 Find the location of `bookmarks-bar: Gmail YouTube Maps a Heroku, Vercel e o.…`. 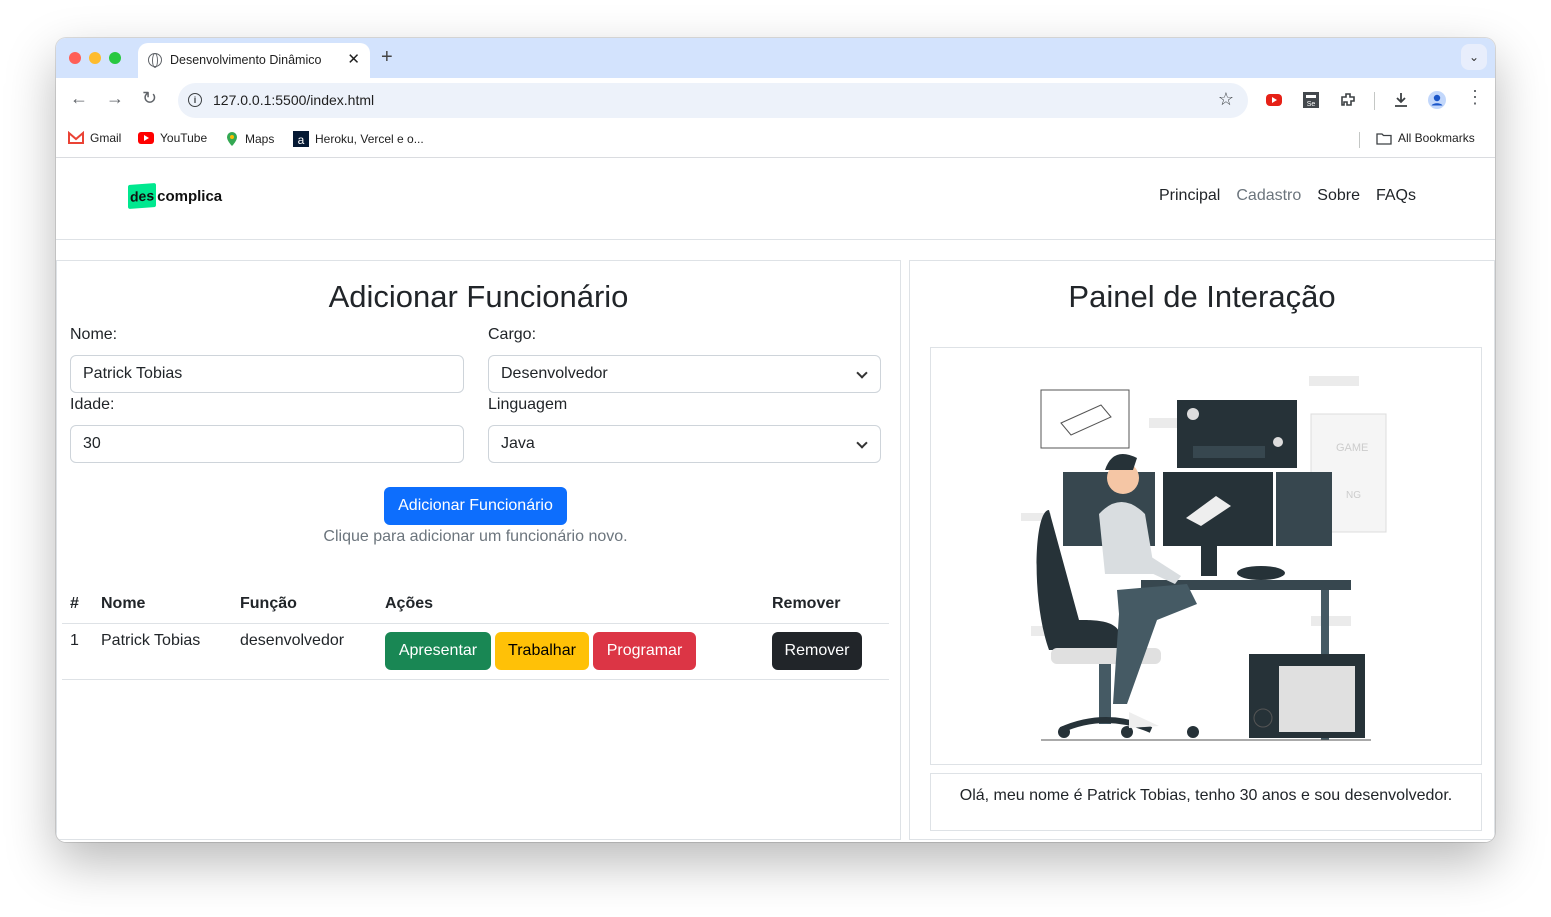

bookmarks-bar: Gmail YouTube Maps a Heroku, Vercel e o.… is located at coordinates (775, 140).